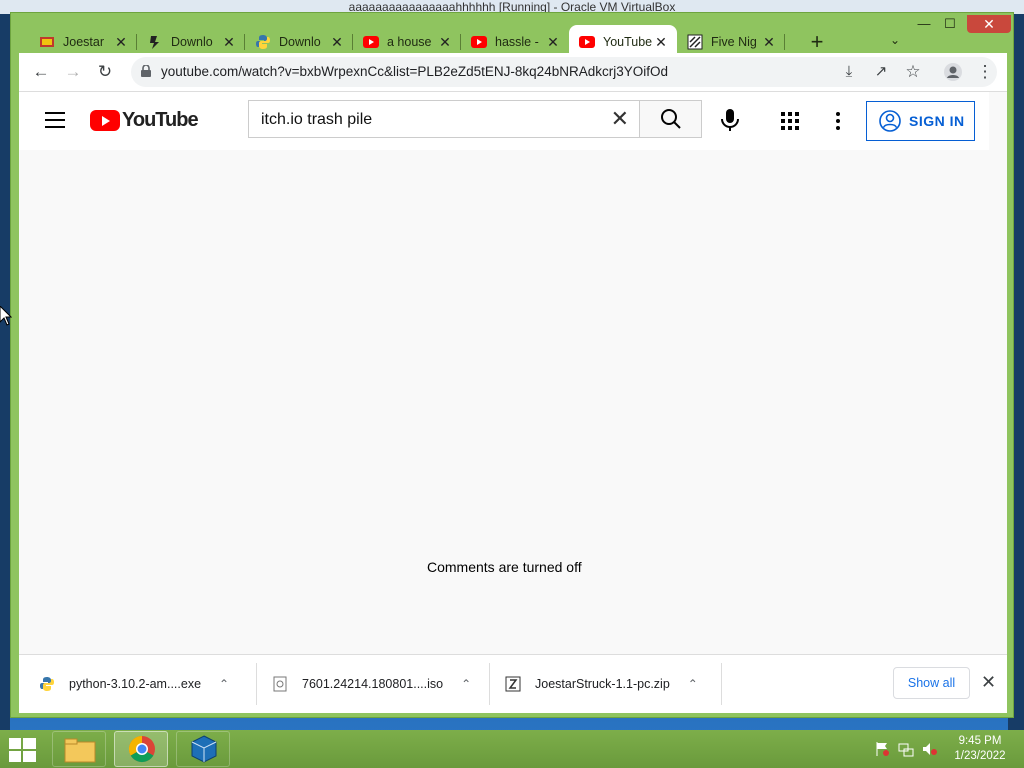 The height and width of the screenshot is (768, 1024). Describe the element at coordinates (931, 683) in the screenshot. I see `show-all-downloads-button: Show all` at that location.